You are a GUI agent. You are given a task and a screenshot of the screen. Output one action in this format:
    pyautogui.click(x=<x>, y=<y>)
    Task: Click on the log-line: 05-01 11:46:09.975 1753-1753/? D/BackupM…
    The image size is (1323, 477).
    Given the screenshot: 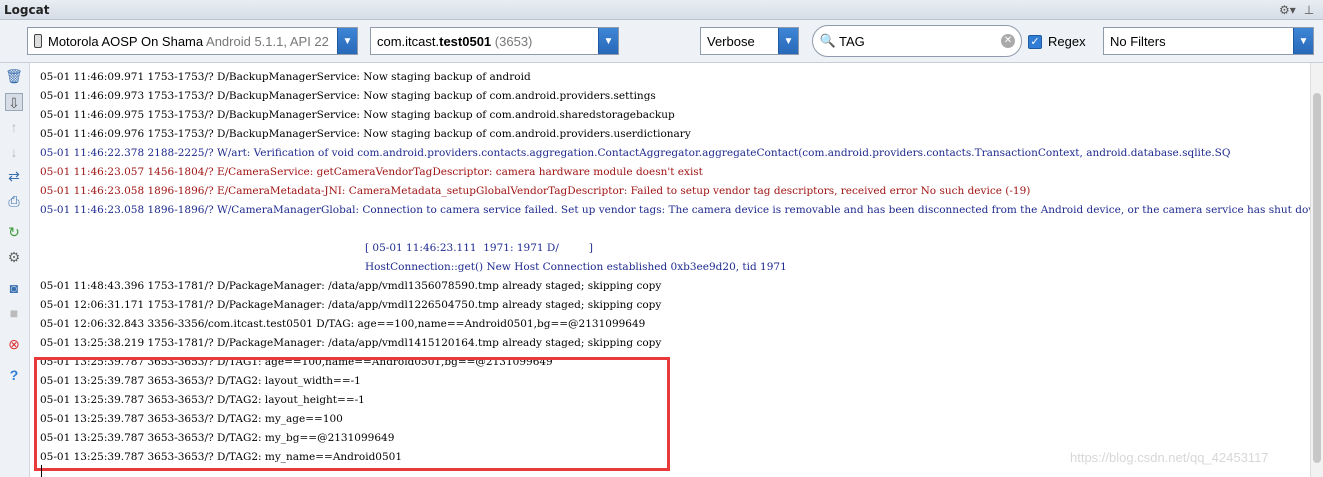 What is the action you would take?
    pyautogui.click(x=357, y=115)
    